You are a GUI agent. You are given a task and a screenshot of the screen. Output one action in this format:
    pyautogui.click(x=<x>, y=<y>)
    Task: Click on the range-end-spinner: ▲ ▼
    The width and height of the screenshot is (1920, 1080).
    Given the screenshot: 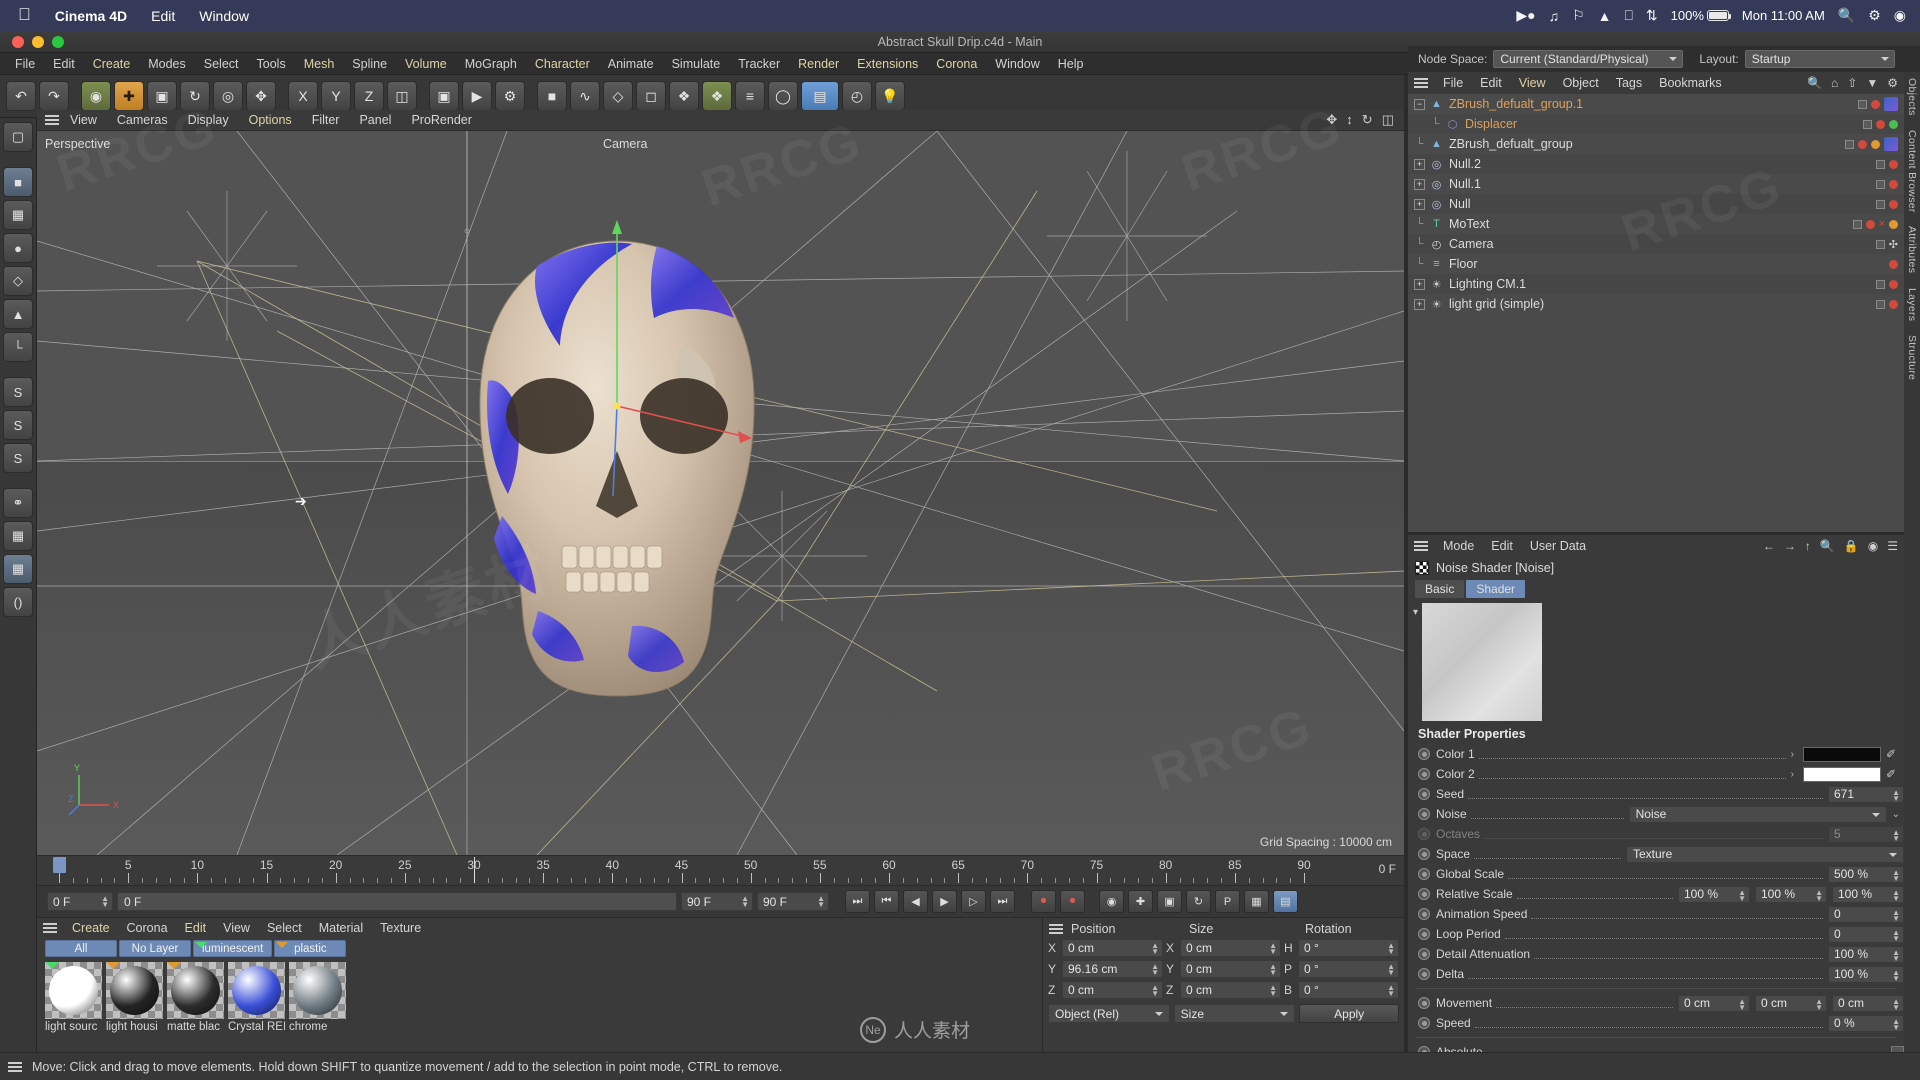 What is the action you would take?
    pyautogui.click(x=745, y=902)
    